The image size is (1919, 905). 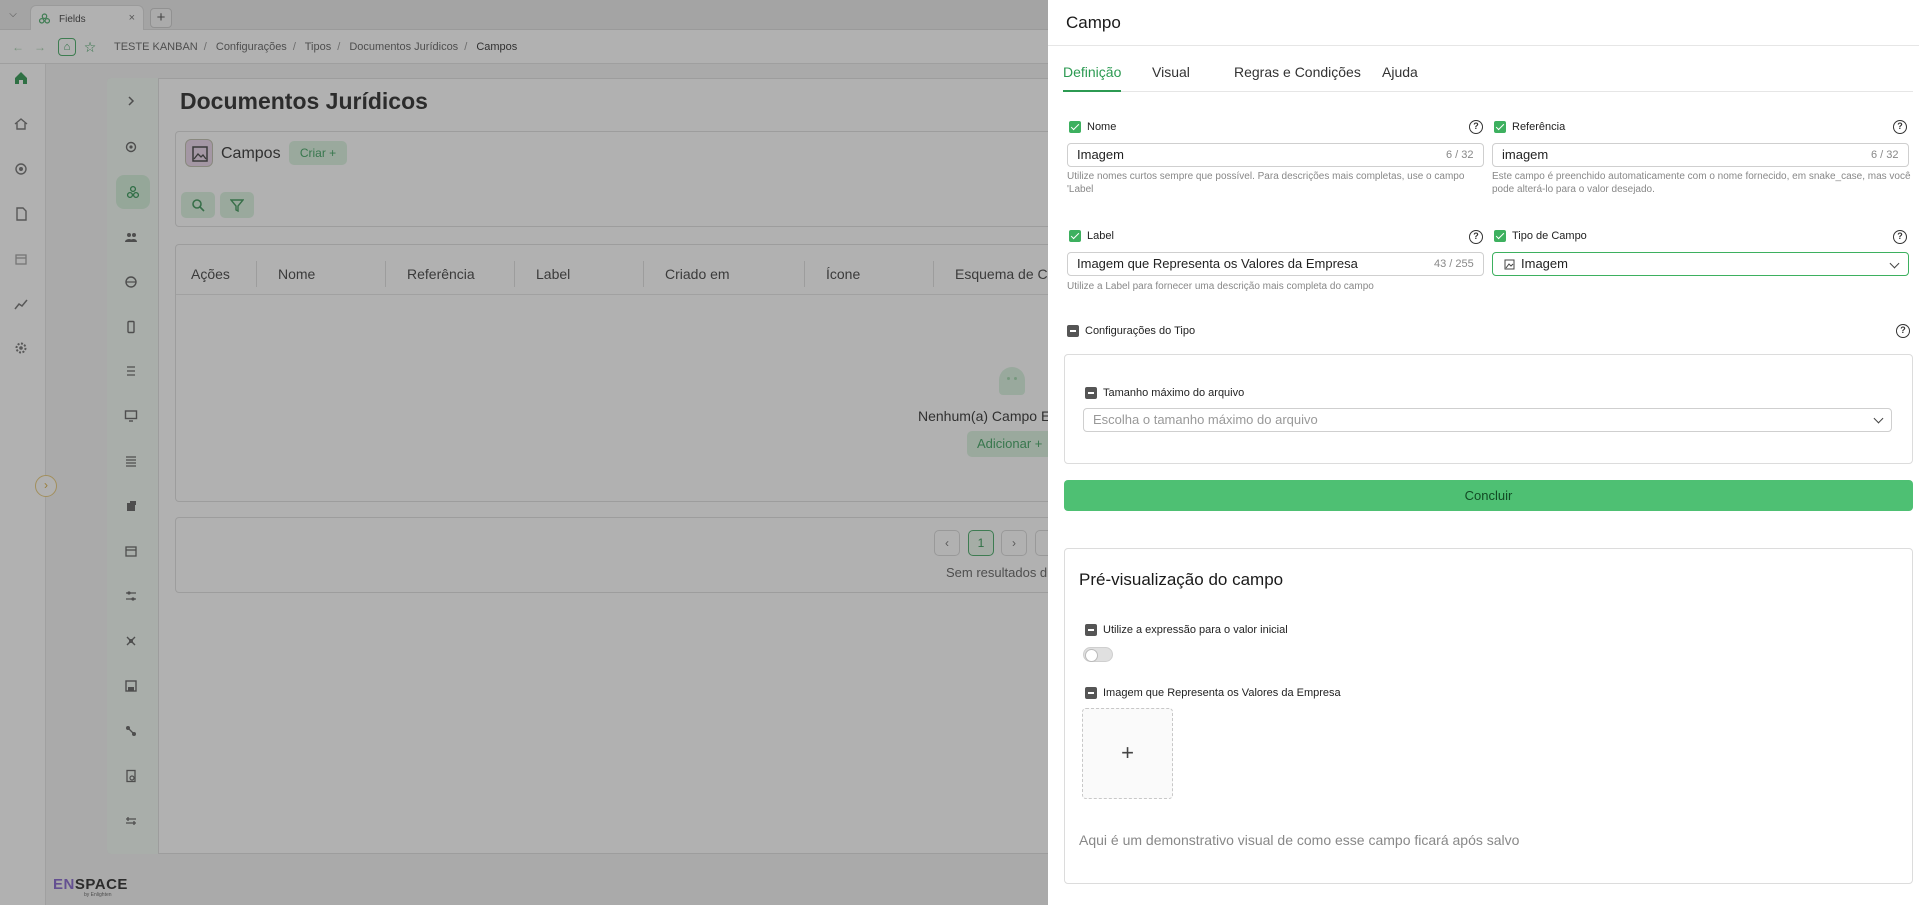 I want to click on label-field-label: Label, so click(x=1100, y=236).